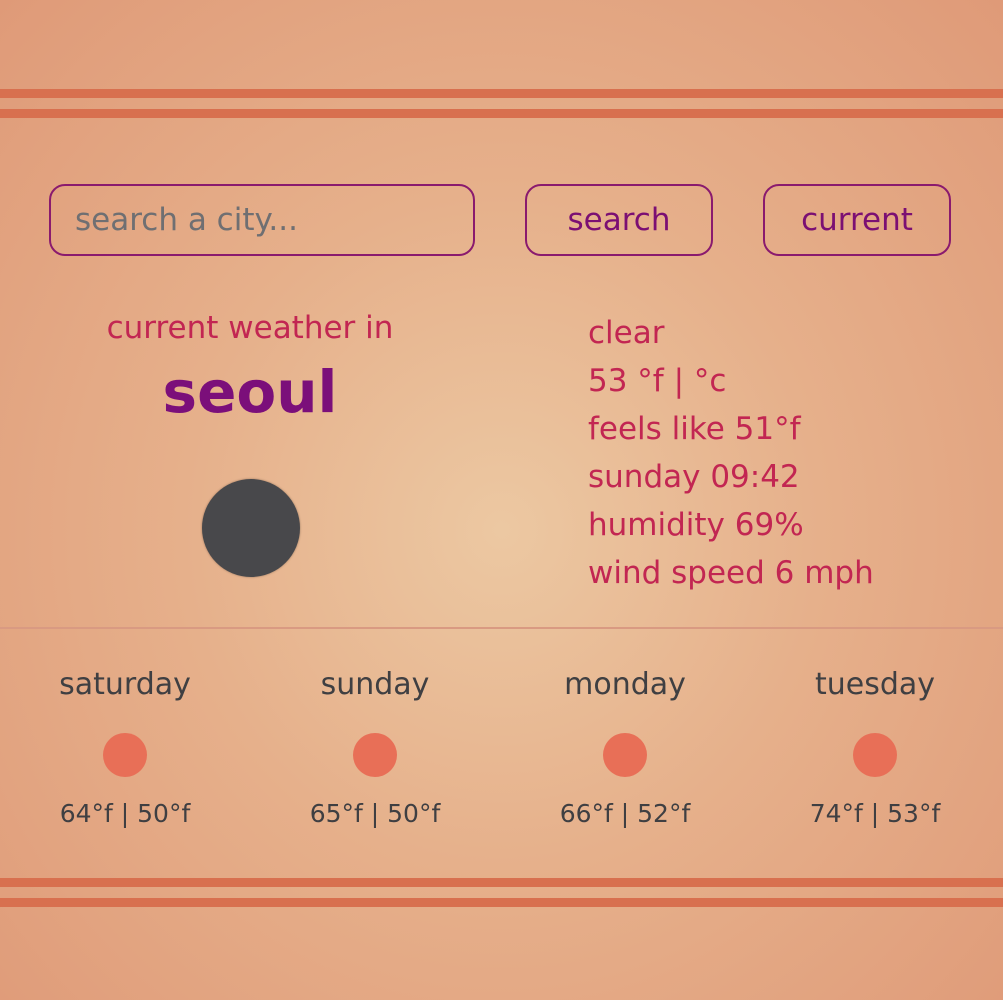 This screenshot has width=1003, height=1000. I want to click on date-time: sunday 09:42, so click(694, 477).